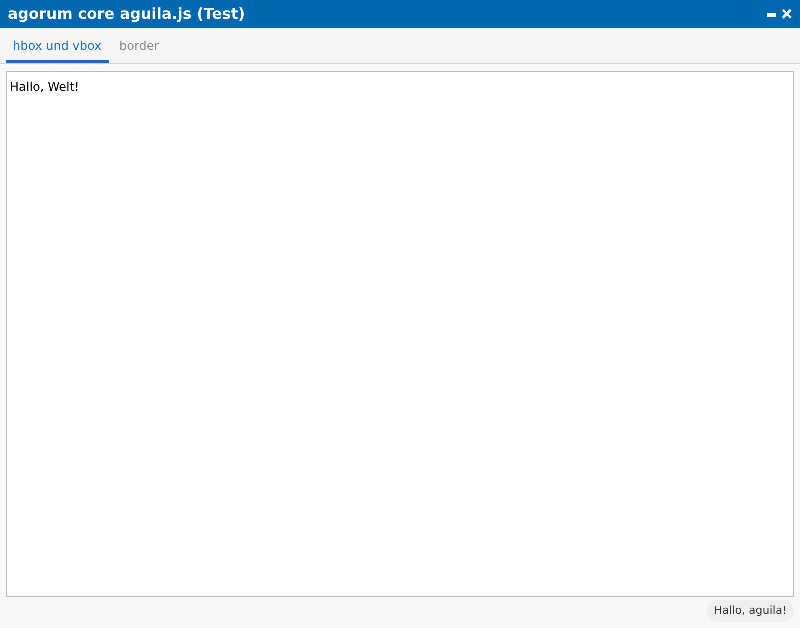  I want to click on content-text: Hallo, Welt!, so click(45, 87).